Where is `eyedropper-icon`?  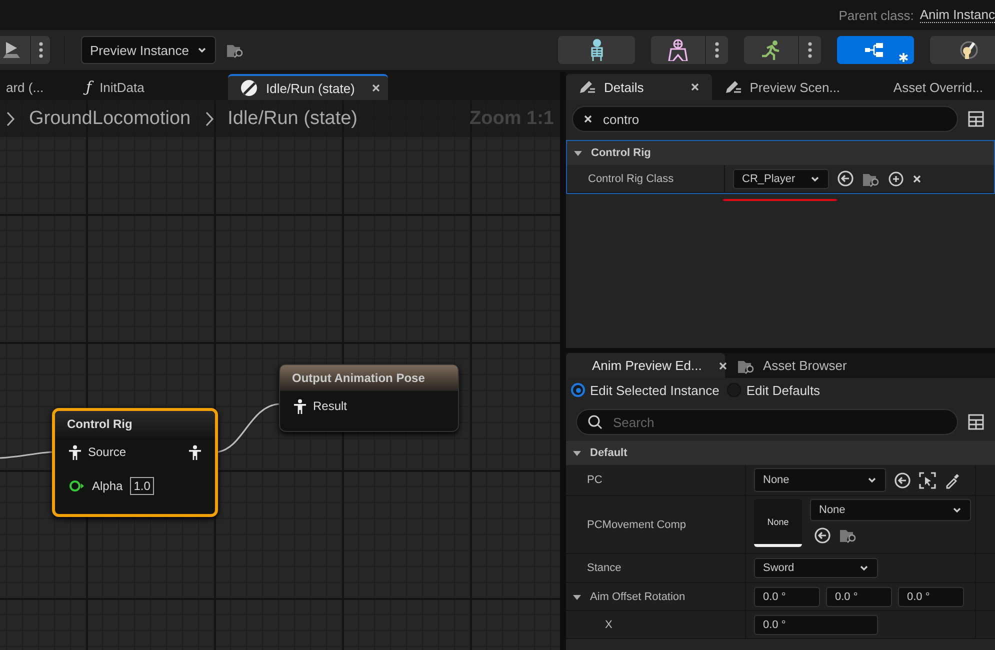
eyedropper-icon is located at coordinates (952, 480).